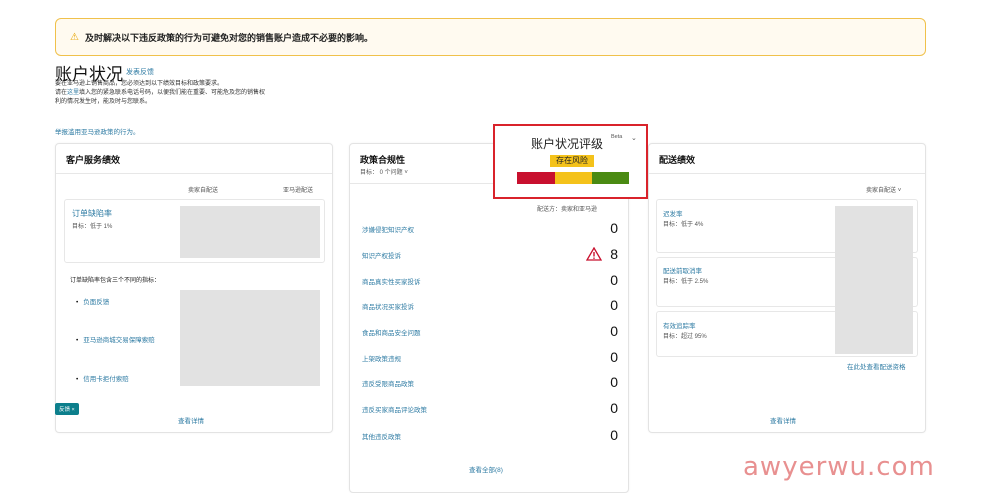  What do you see at coordinates (92, 213) in the screenshot?
I see `odr-metric-link: 订单缺陷率` at bounding box center [92, 213].